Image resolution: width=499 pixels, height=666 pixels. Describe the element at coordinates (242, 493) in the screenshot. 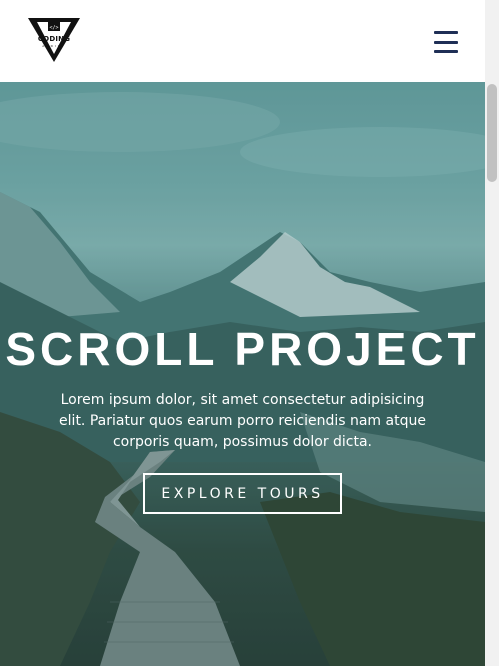

I see `explore-tours-button: EXPLORE TOURS` at that location.